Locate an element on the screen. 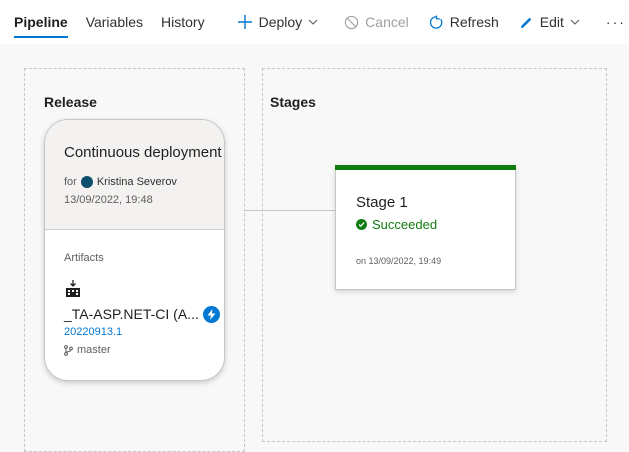 This screenshot has height=452, width=629. edit-label: Edit is located at coordinates (551, 22).